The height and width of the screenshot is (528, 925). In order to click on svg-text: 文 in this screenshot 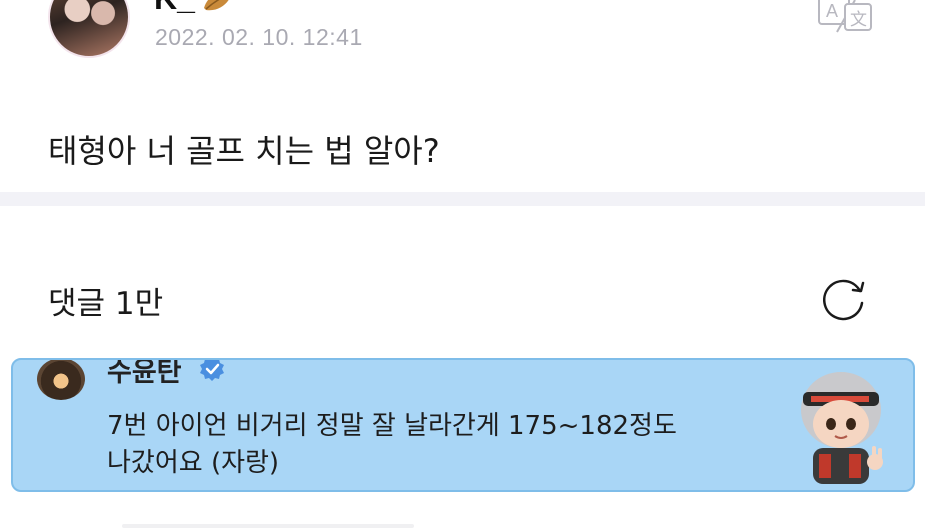, I will do `click(858, 20)`.